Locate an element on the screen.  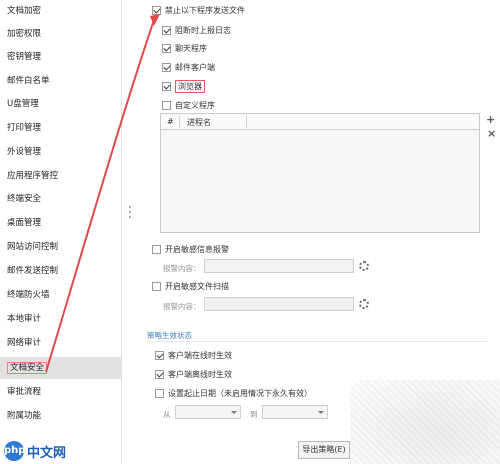
custom-program-option: 自定义程序 is located at coordinates (188, 105).